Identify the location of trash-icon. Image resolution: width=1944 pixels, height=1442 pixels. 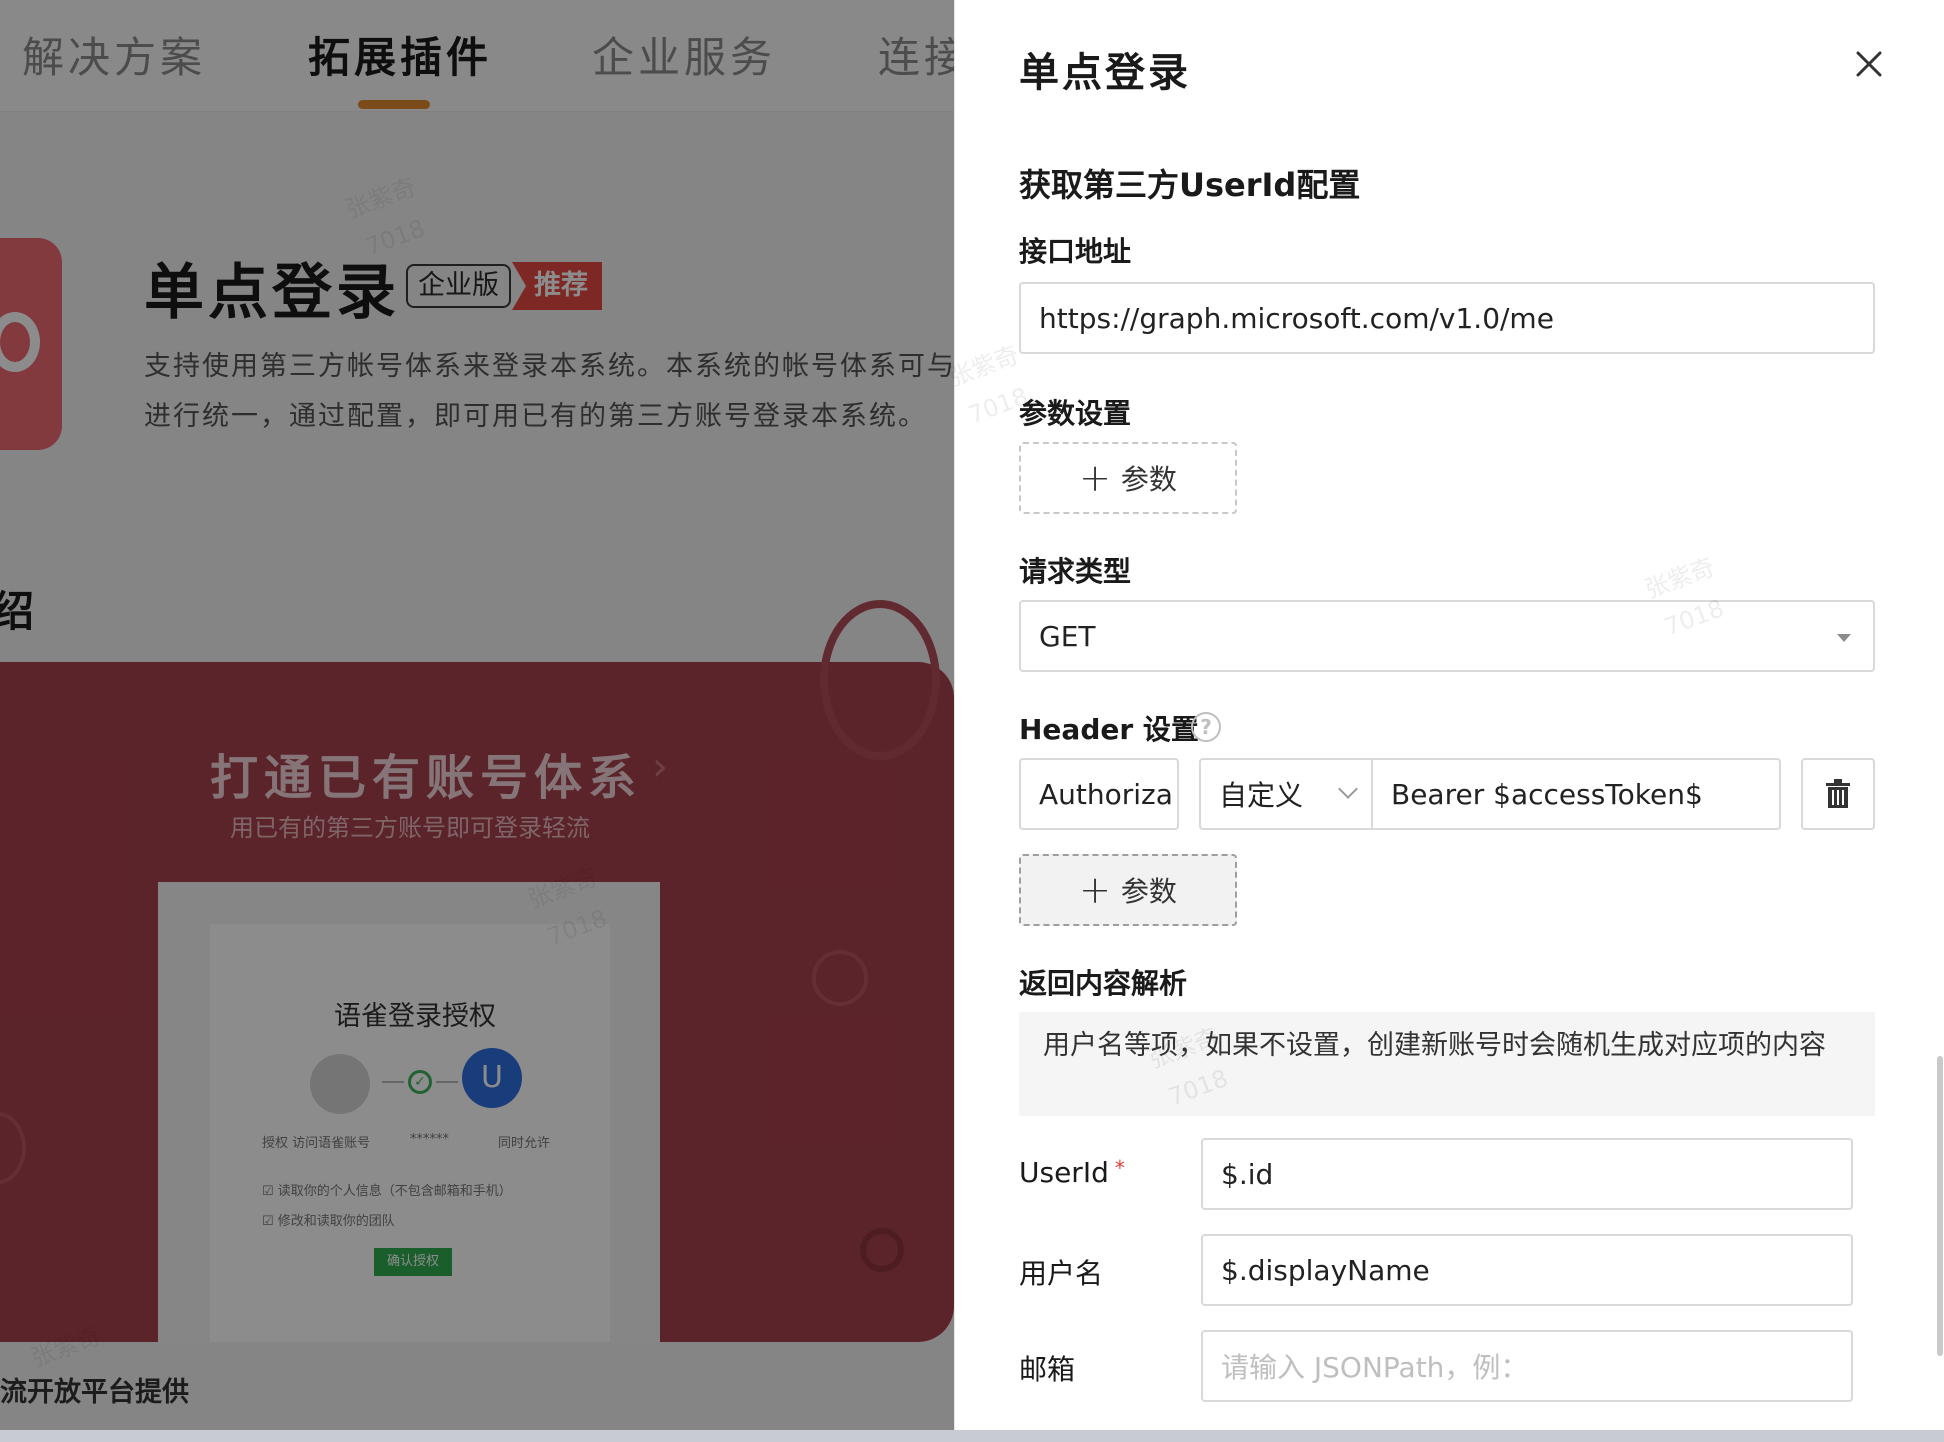
(1838, 793).